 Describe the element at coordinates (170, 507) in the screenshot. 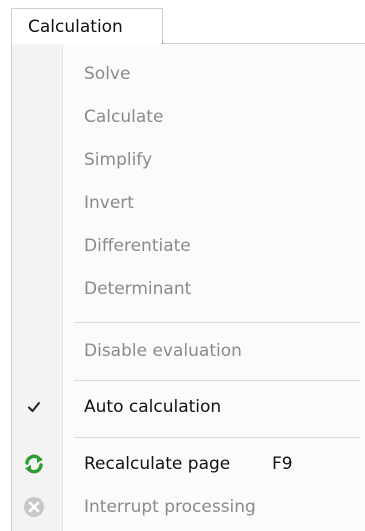

I see `menu-item-label: Interrupt processing` at that location.